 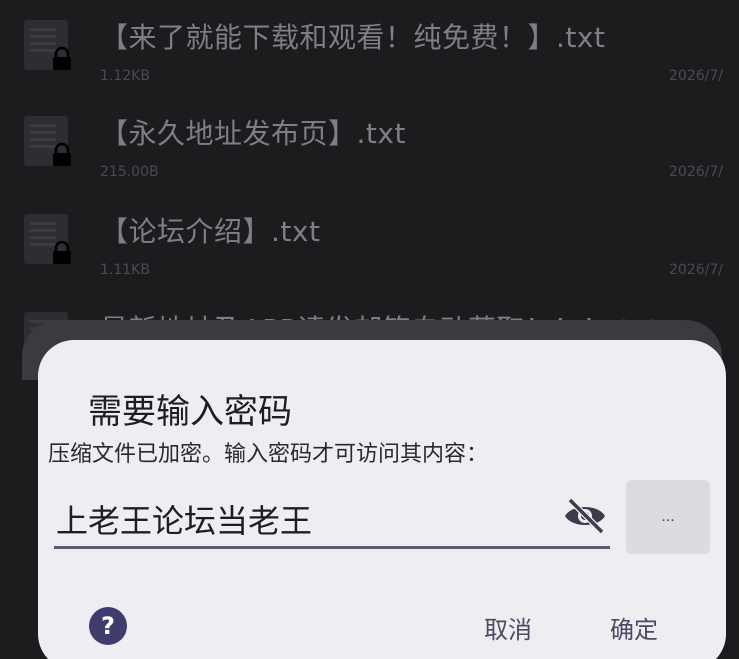 I want to click on password-value: 上老王论坛当老王, so click(x=184, y=521).